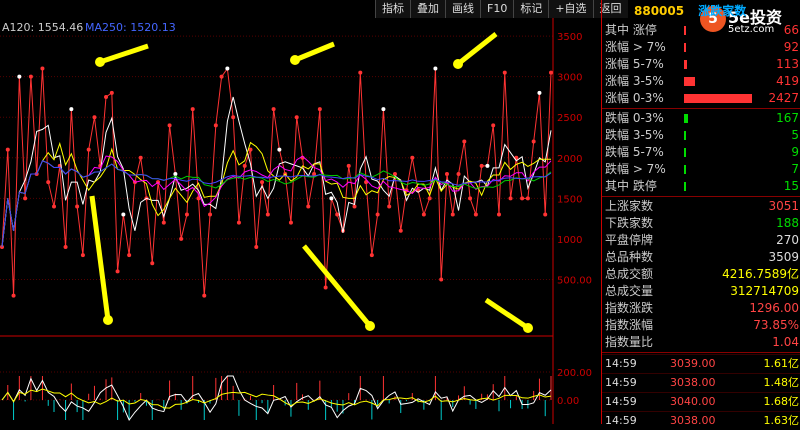 The image size is (800, 430). What do you see at coordinates (569, 199) in the screenshot?
I see `y-tick-label: 1500` at bounding box center [569, 199].